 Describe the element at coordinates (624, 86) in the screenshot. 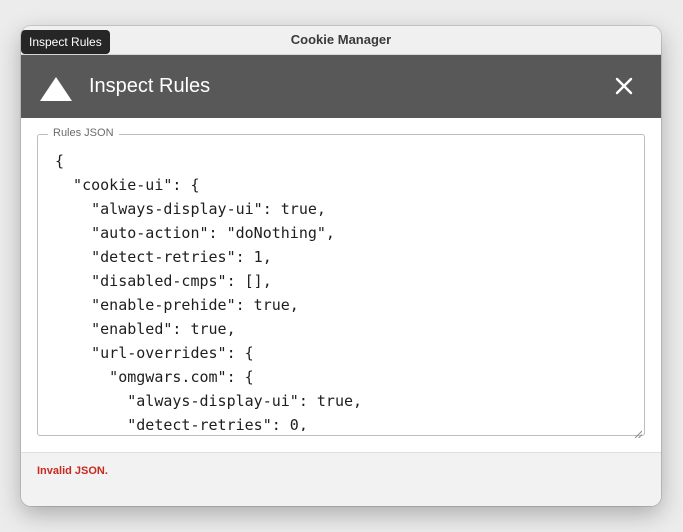

I see `close-icon` at that location.